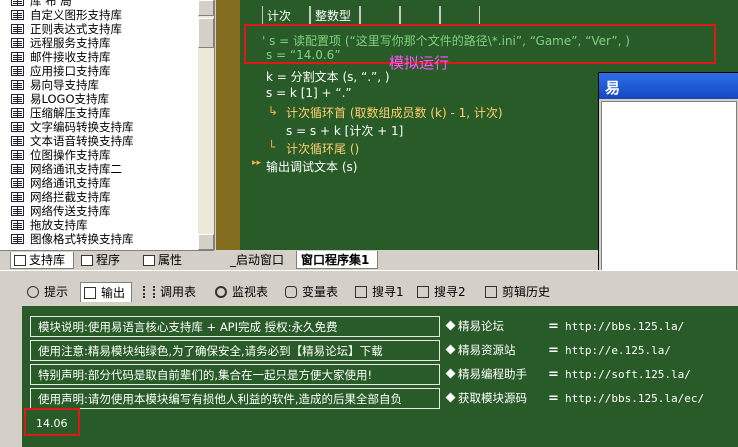 This screenshot has width=738, height=447. What do you see at coordinates (100, 141) in the screenshot?
I see `library-item: 文本语音转换支持库` at bounding box center [100, 141].